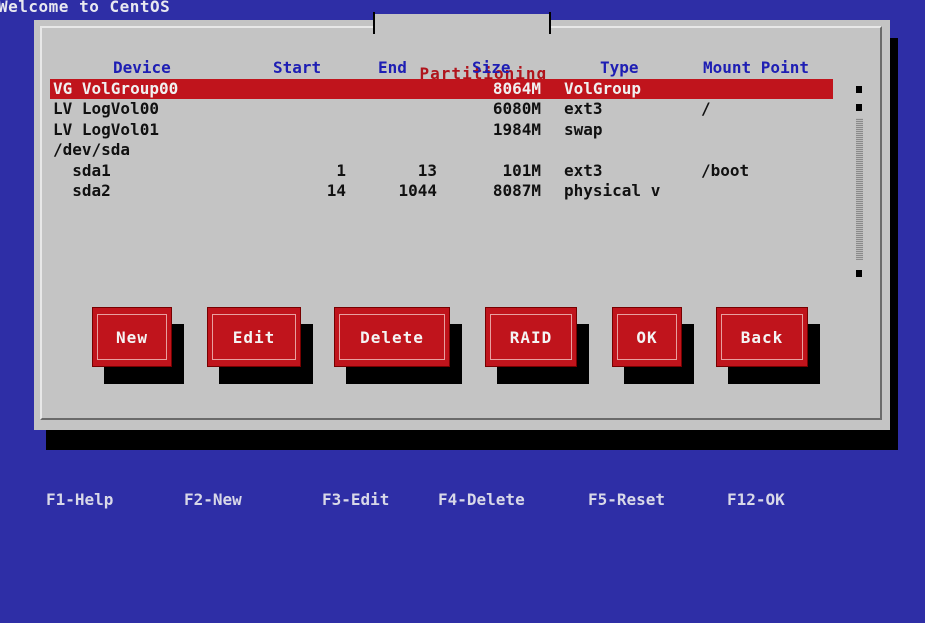  I want to click on cell-size: 6080M, so click(516, 108).